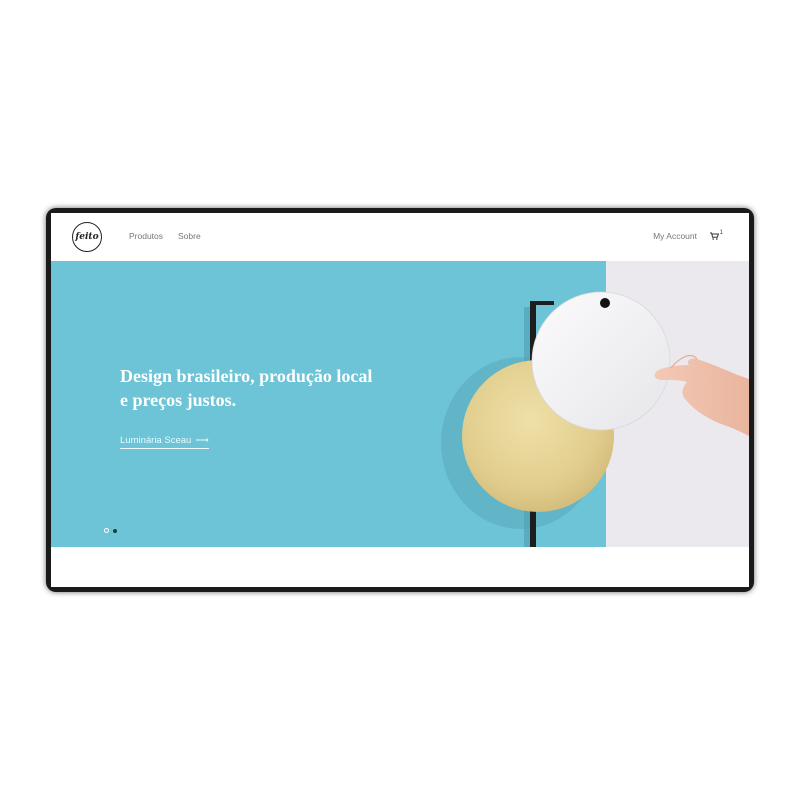 Image resolution: width=800 pixels, height=800 pixels. What do you see at coordinates (246, 376) in the screenshot?
I see `headline-line-1: Design brasileiro, produção local` at bounding box center [246, 376].